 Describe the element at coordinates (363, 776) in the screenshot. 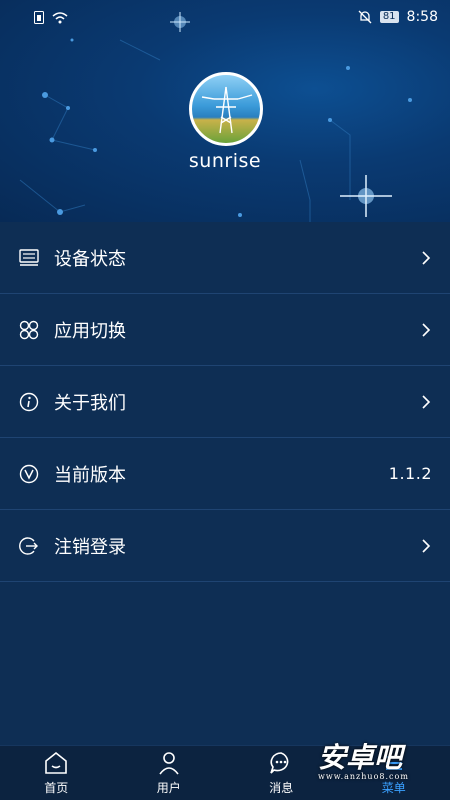

I see `watermark-url: www.anzhuo8.com` at that location.